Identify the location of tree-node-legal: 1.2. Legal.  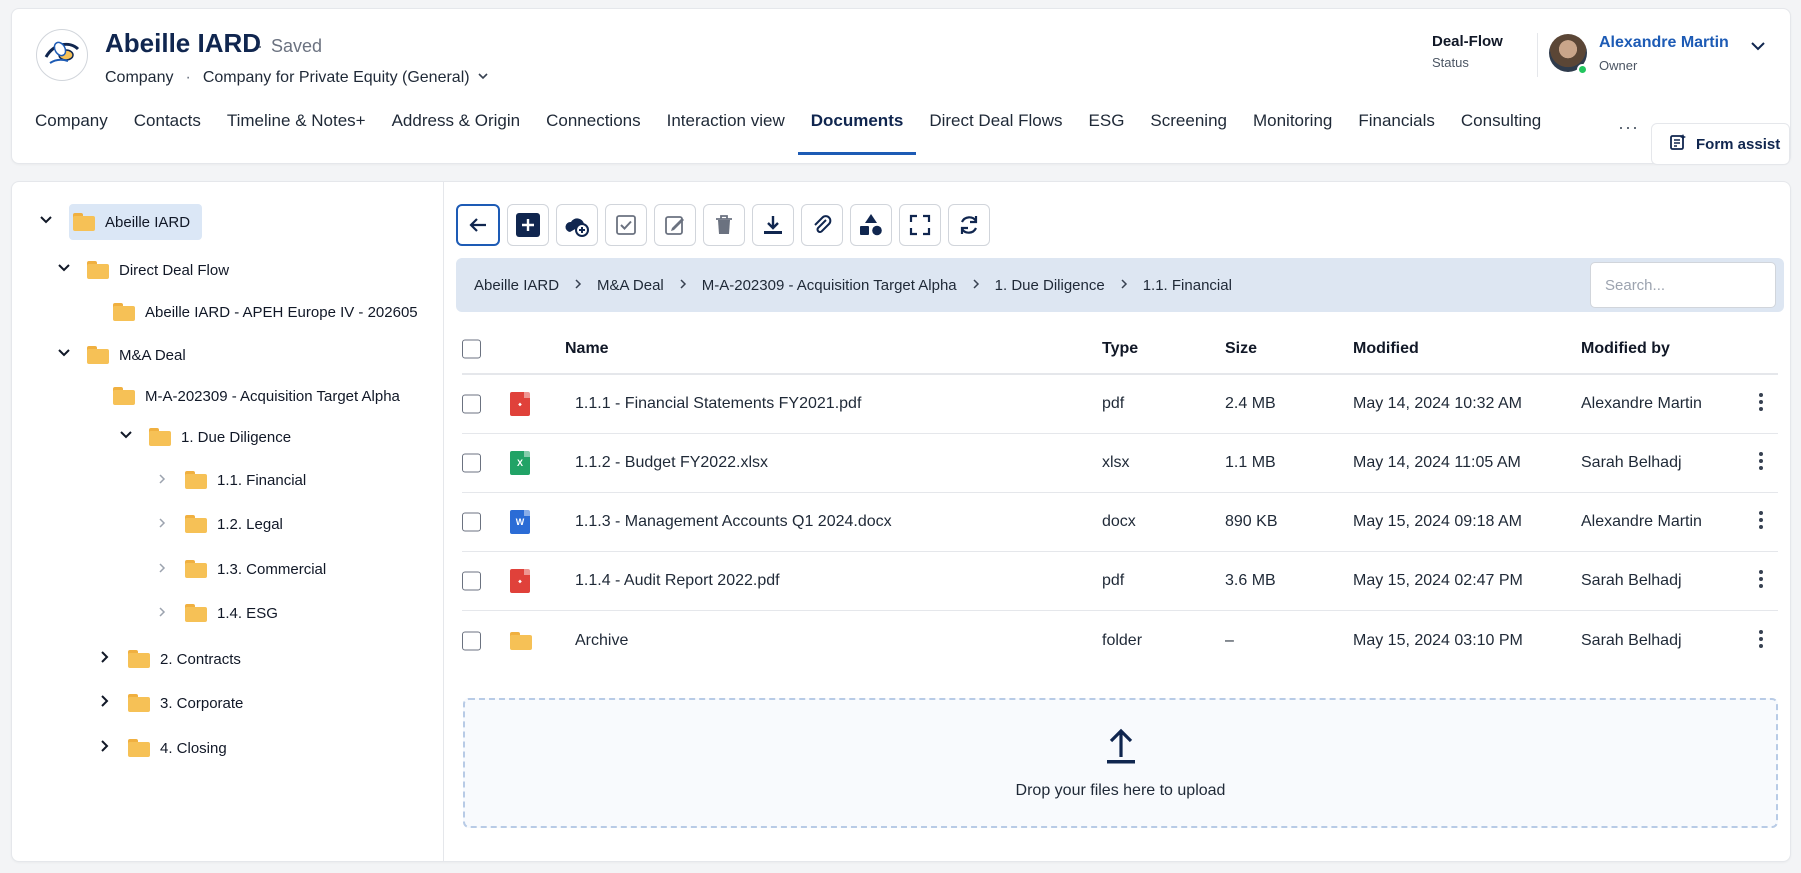
(218, 524).